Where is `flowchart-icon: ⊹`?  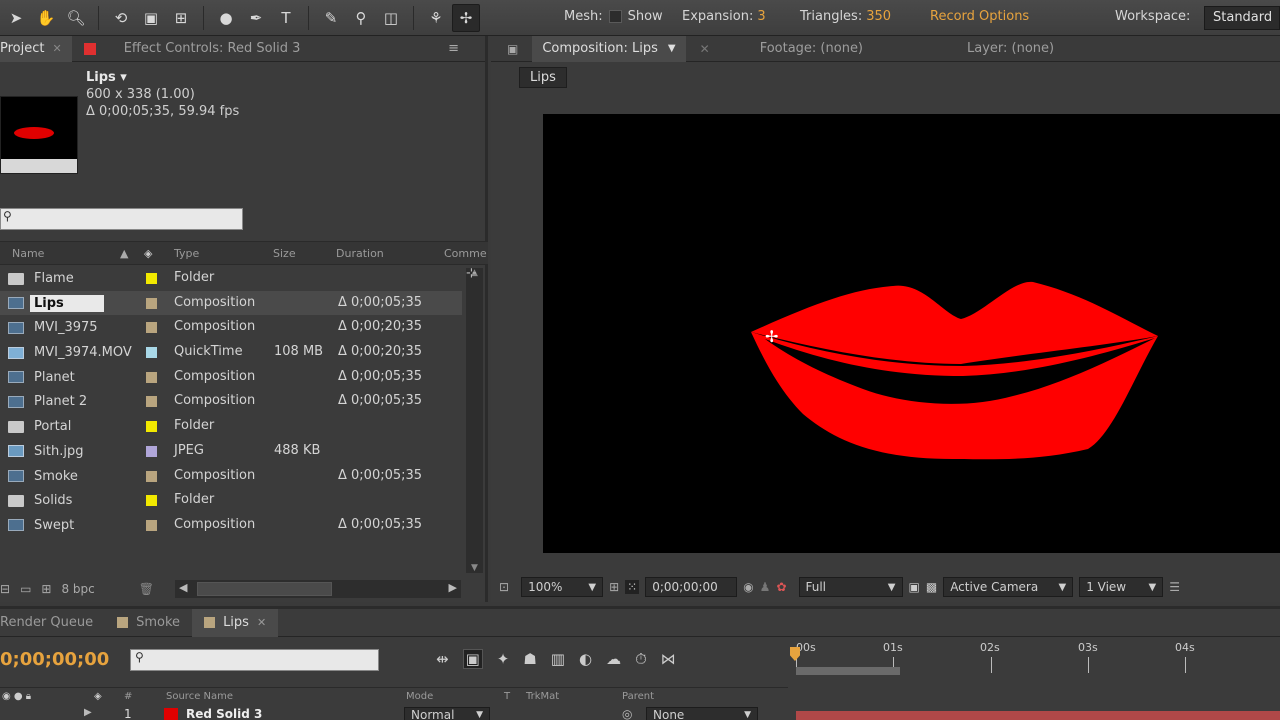
flowchart-icon: ⊹ is located at coordinates (471, 273).